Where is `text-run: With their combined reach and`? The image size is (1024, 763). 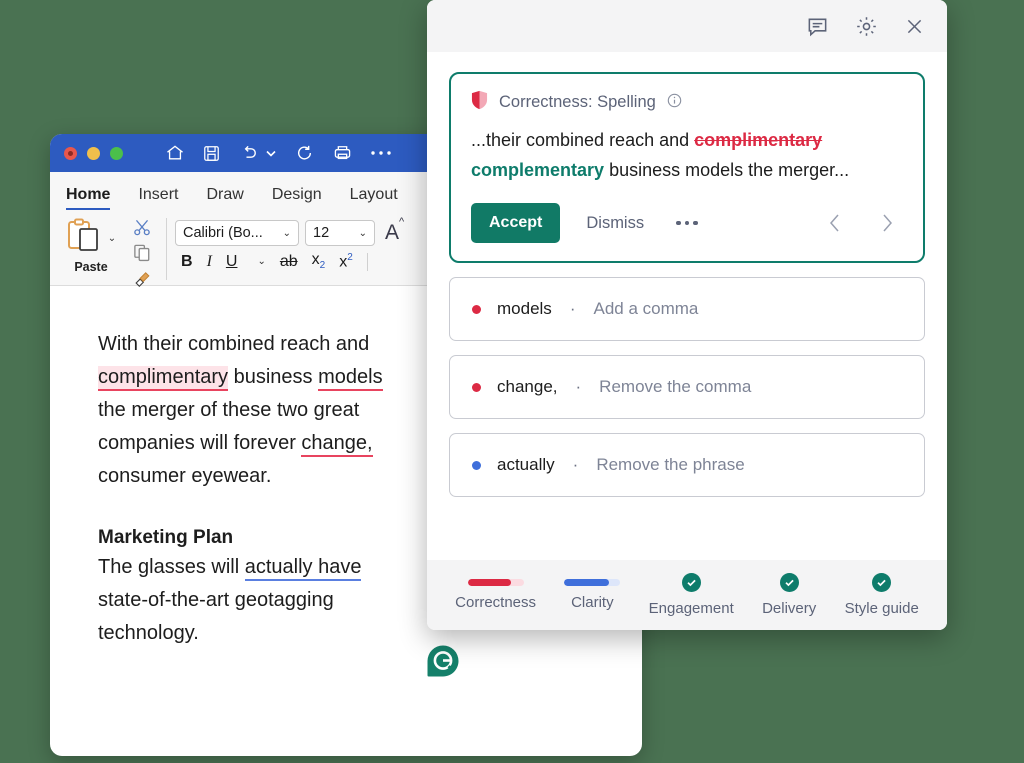
text-run: With their combined reach and is located at coordinates (234, 344).